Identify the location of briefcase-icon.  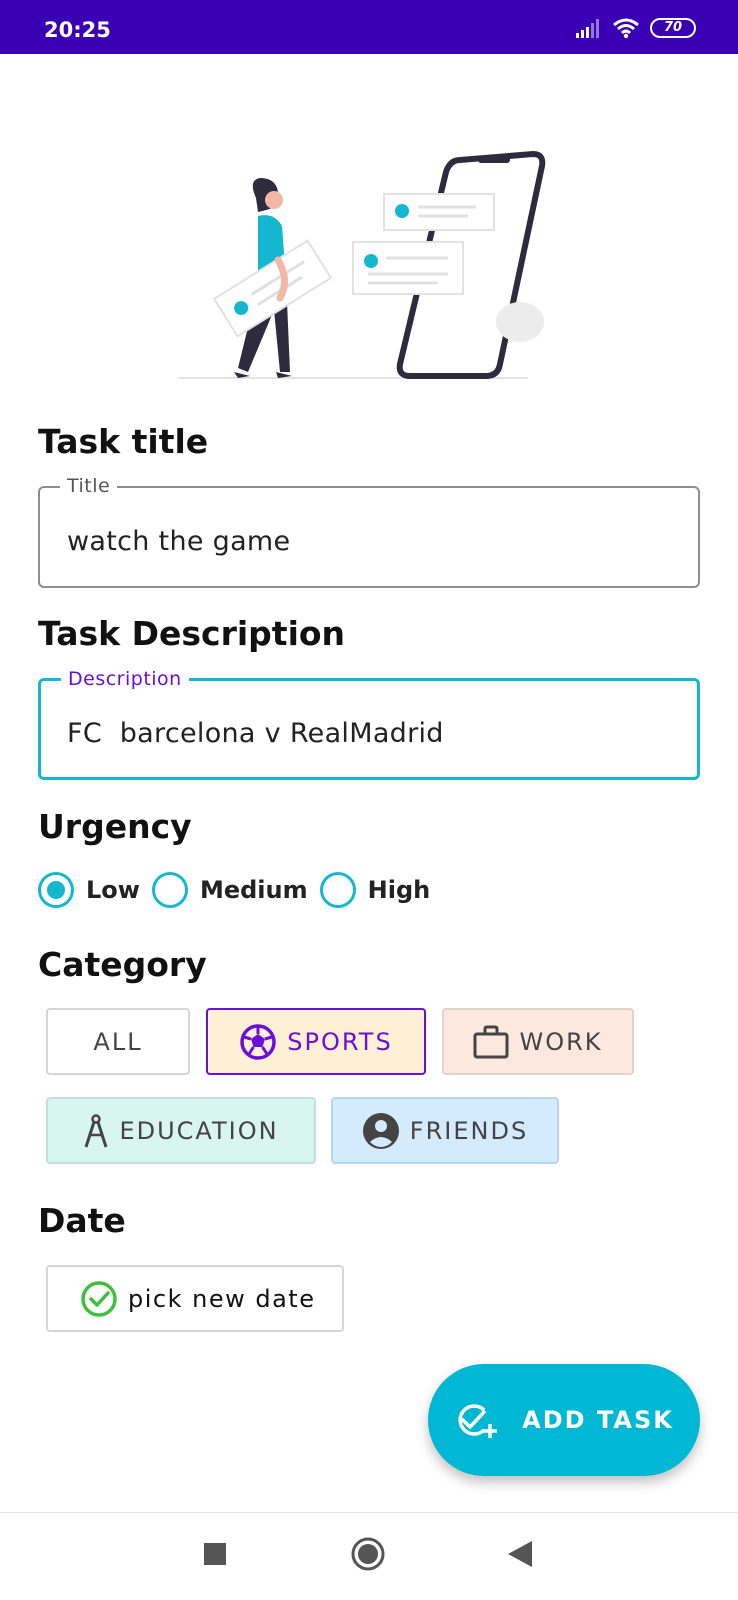
(491, 1042).